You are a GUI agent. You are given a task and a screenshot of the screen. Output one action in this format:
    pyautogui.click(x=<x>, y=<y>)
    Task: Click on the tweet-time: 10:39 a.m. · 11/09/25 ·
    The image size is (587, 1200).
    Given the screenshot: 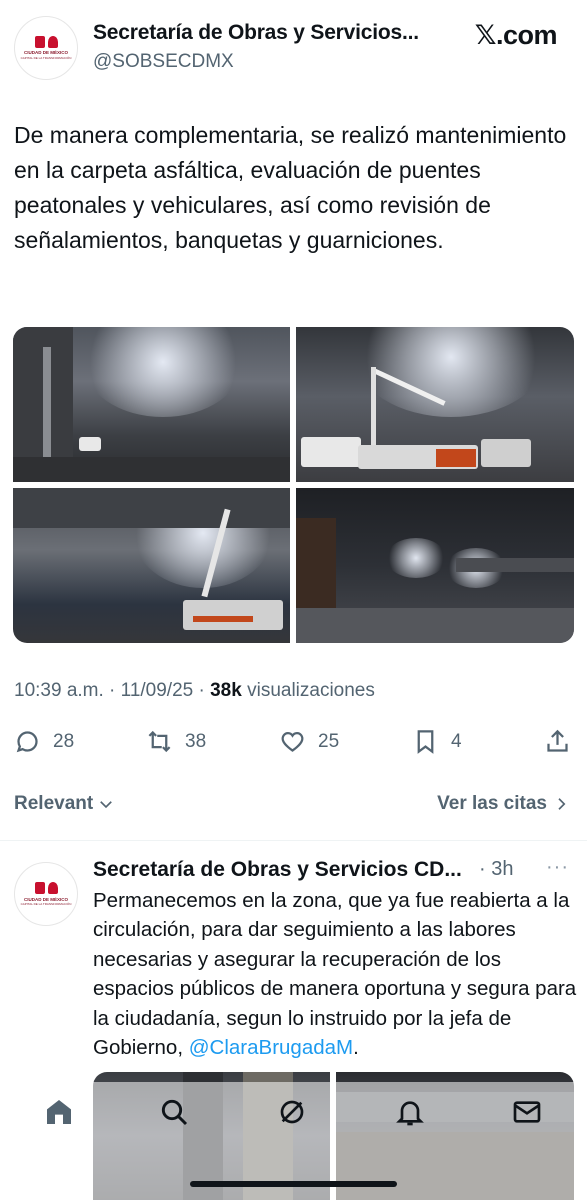 What is the action you would take?
    pyautogui.click(x=112, y=690)
    